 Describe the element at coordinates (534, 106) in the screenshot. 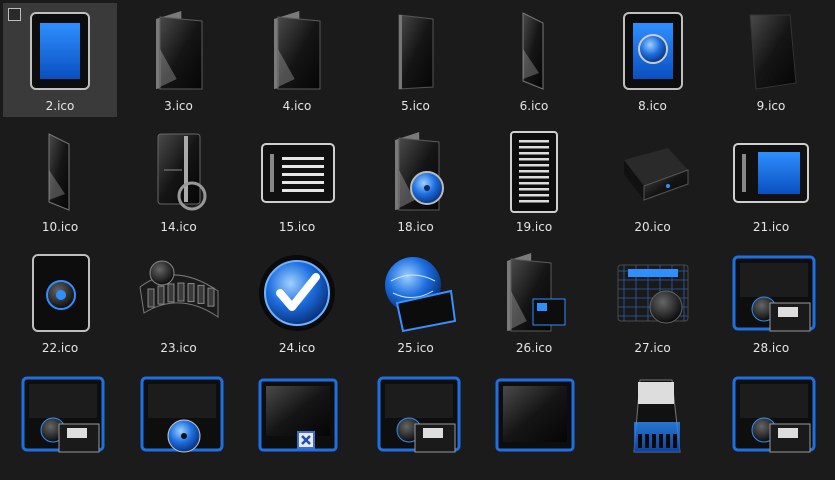

I see `file-name-label: 6.ico` at that location.